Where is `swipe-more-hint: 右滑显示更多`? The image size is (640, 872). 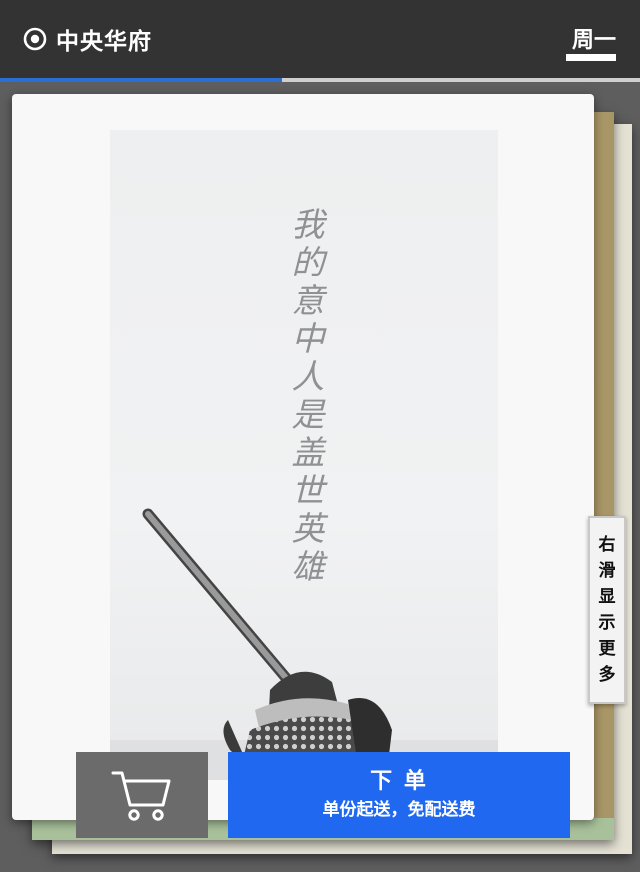 swipe-more-hint: 右滑显示更多 is located at coordinates (607, 610).